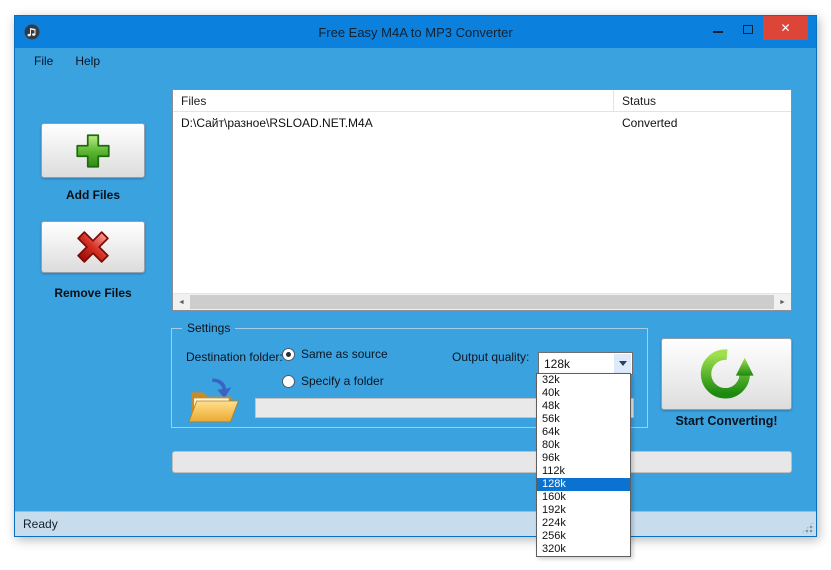 This screenshot has width=831, height=570. I want to click on close-button: ✕, so click(785, 28).